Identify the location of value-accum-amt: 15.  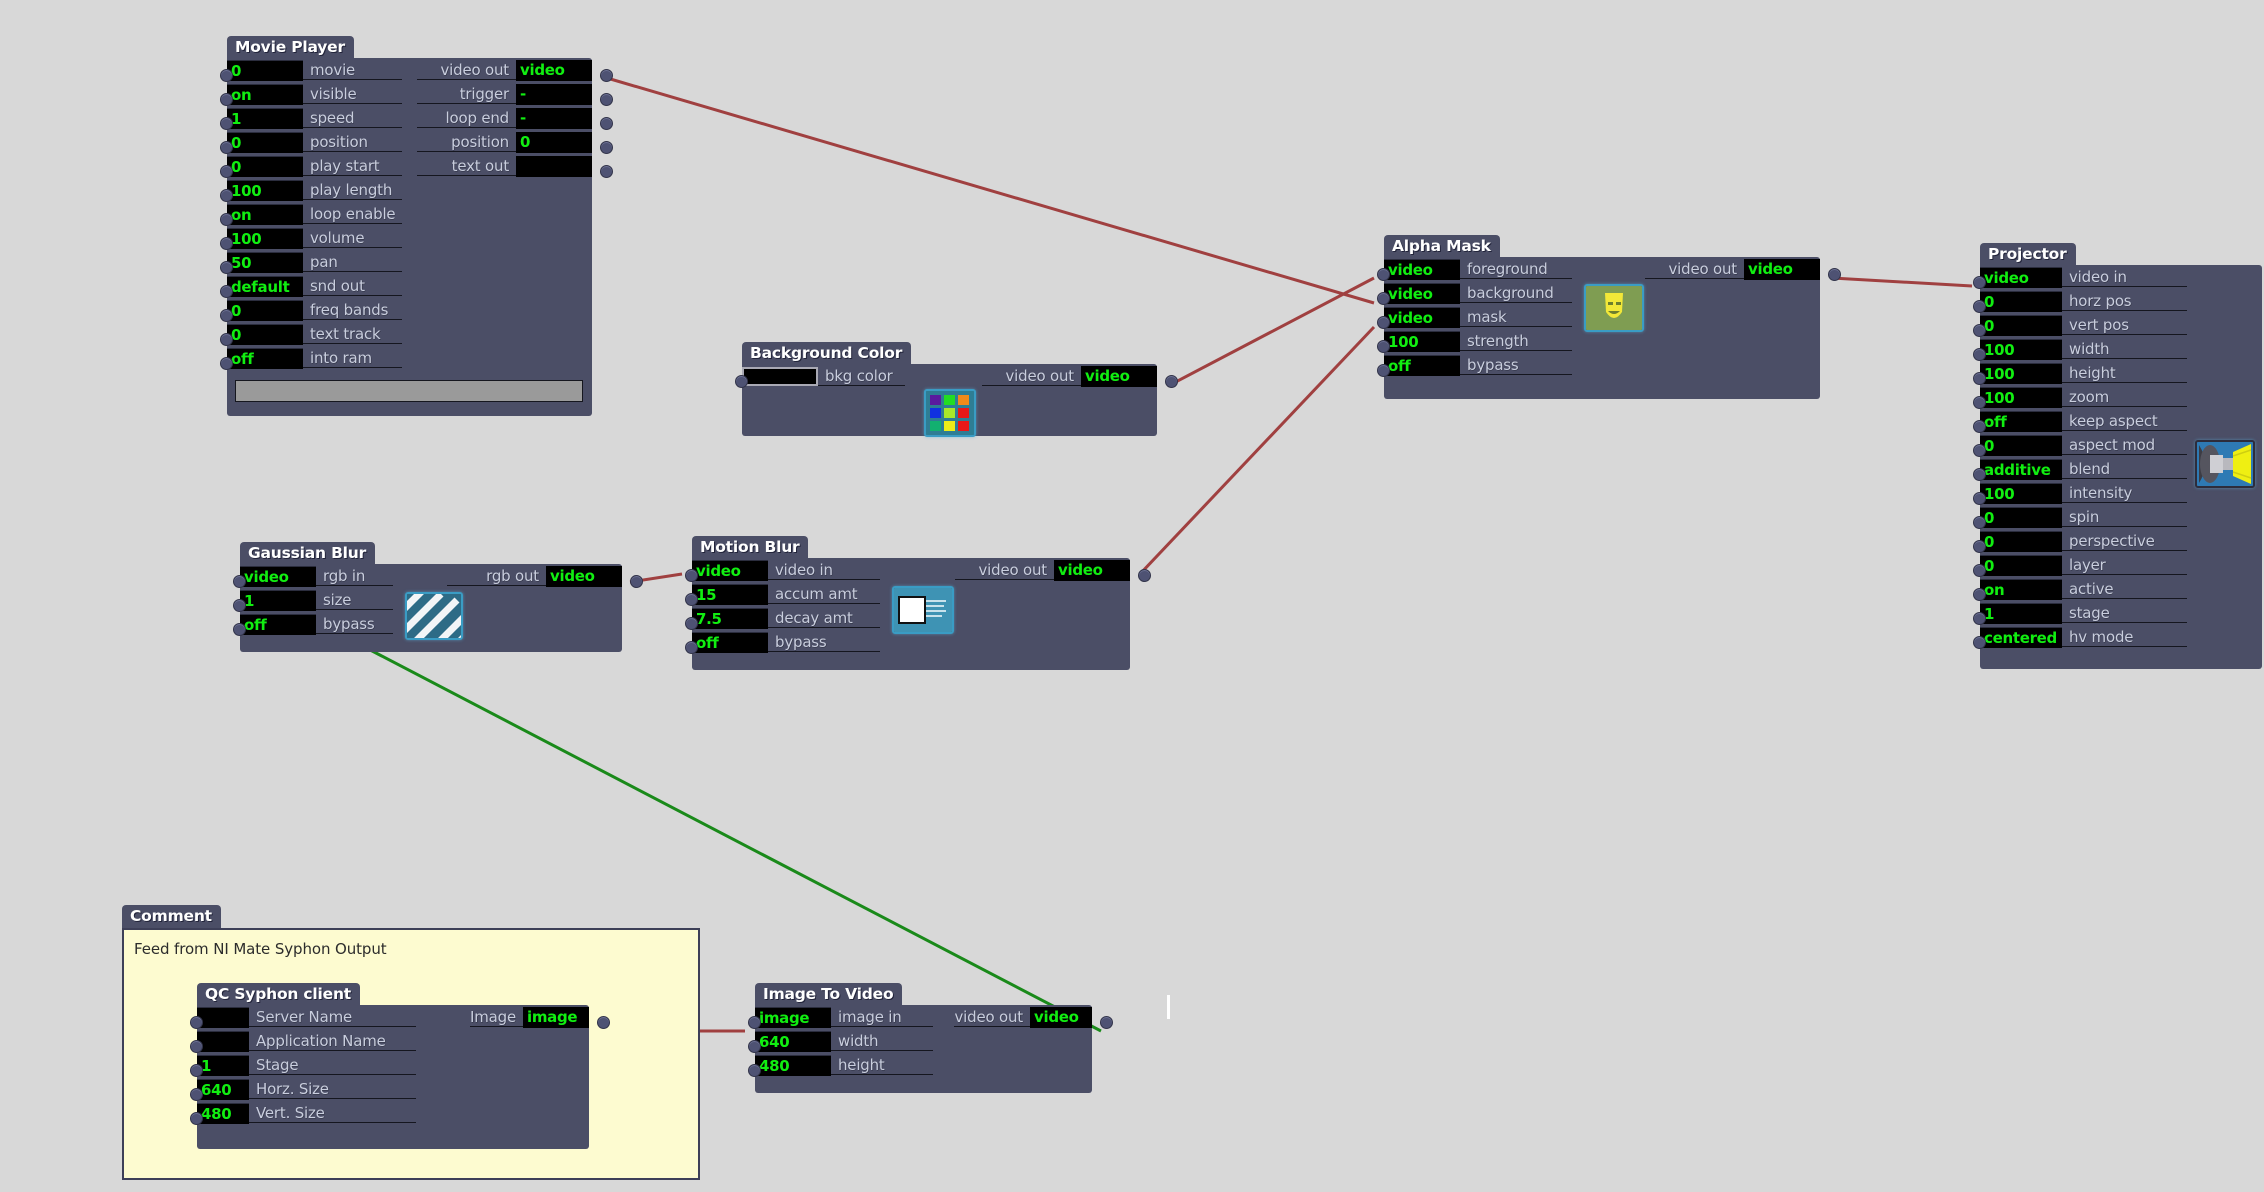
(730, 594).